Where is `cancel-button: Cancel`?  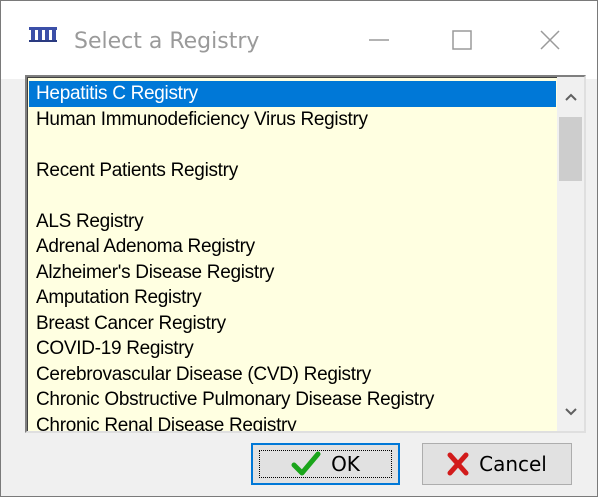
cancel-button: Cancel is located at coordinates (497, 464).